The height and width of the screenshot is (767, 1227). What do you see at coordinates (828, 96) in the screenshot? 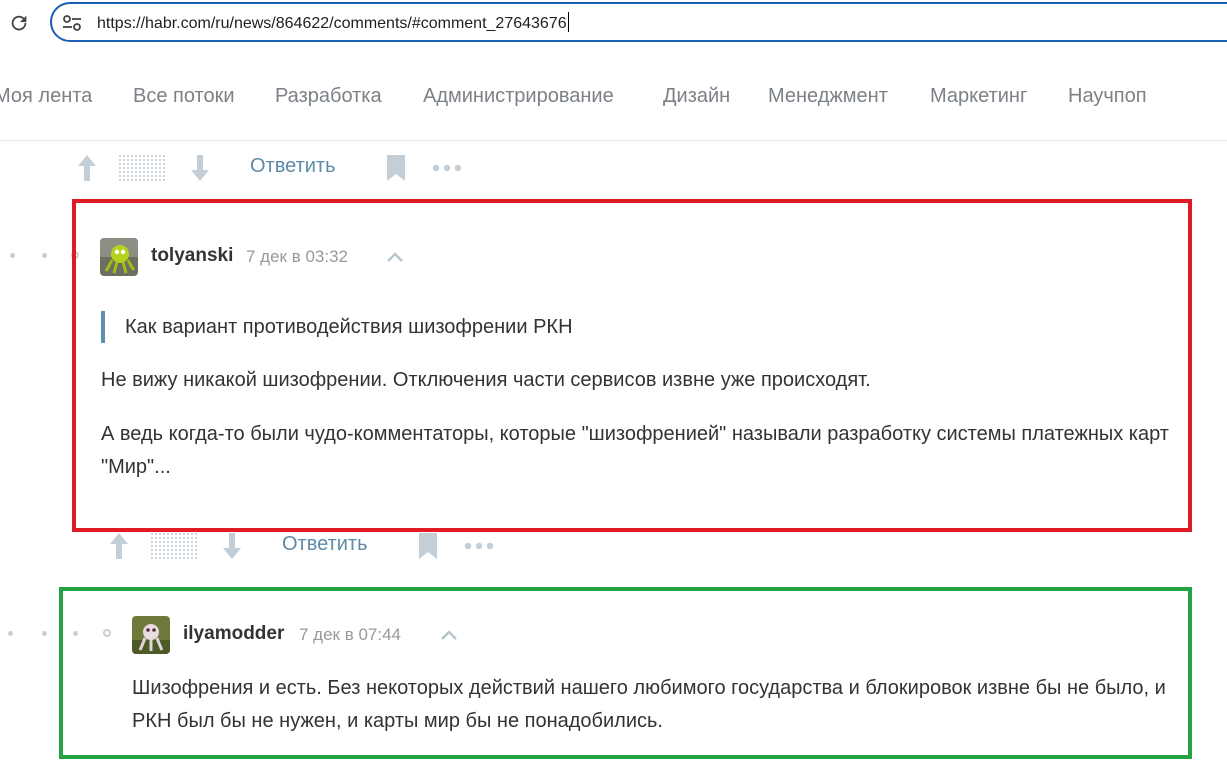
I see `nav-management: Менеджмент` at bounding box center [828, 96].